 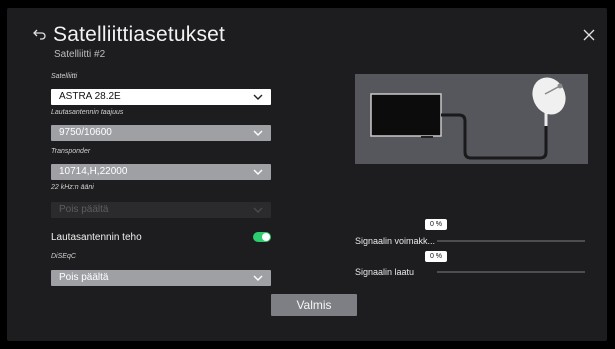 What do you see at coordinates (90, 96) in the screenshot?
I see `satellite-value: ASTRA 28.2E` at bounding box center [90, 96].